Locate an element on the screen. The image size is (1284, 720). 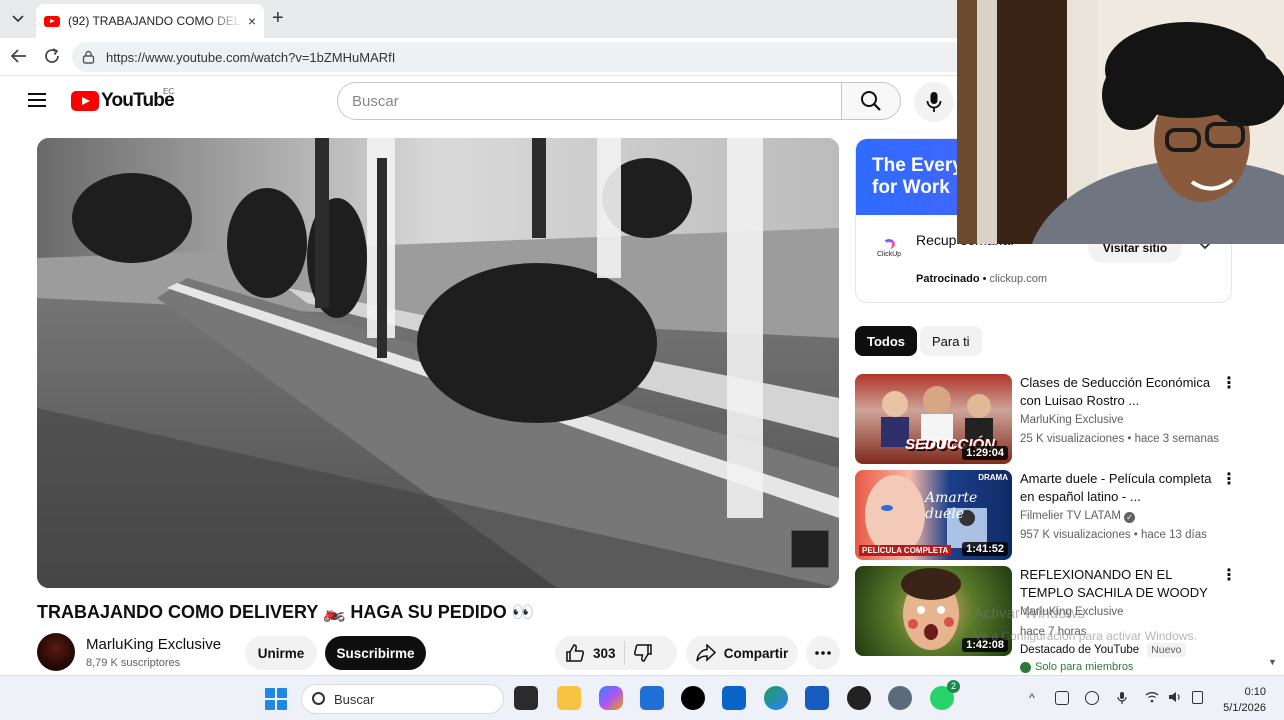
like-button: 303 is located at coordinates (585, 653).